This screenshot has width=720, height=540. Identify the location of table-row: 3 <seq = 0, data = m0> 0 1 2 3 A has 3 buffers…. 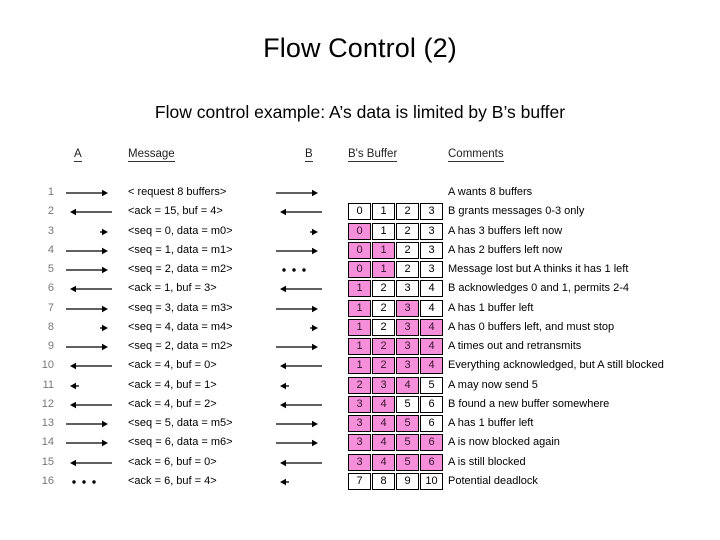
(360, 232).